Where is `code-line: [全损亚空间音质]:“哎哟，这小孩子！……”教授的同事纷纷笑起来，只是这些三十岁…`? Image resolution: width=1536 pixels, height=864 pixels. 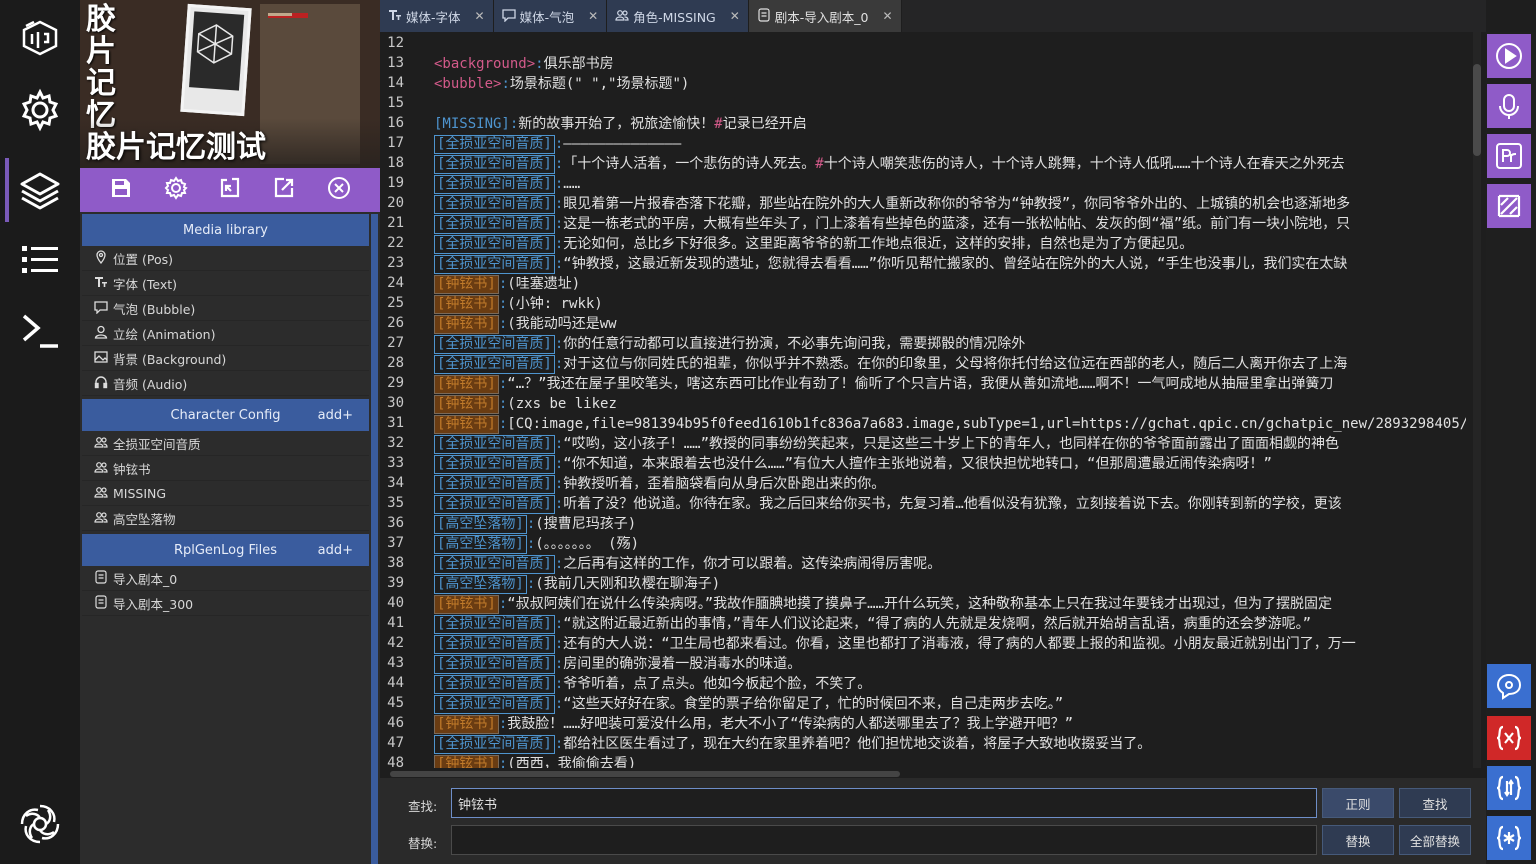 code-line: [全损亚空间音质]:“哎哟，这小孩子！……”教授的同事纷纷笑起来，只是这些三十岁… is located at coordinates (886, 444).